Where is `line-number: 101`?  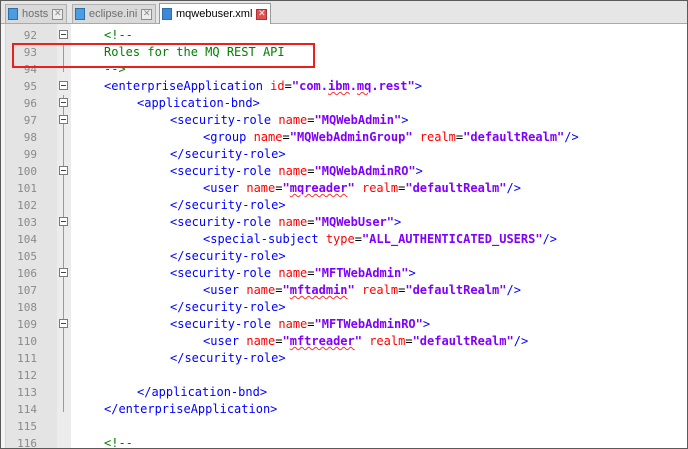 line-number: 101 is located at coordinates (27, 188).